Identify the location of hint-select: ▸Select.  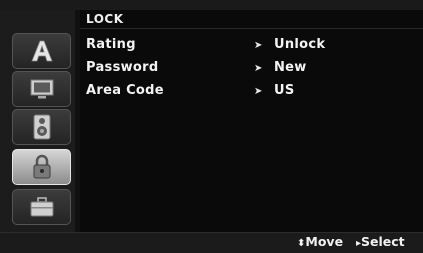
(380, 241).